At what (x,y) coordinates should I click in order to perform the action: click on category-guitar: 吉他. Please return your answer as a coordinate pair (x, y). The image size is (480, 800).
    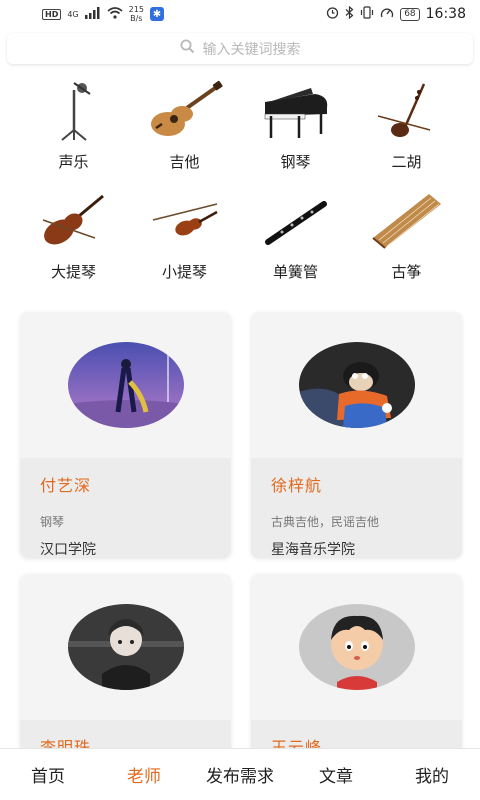
    Looking at the image, I should click on (184, 128).